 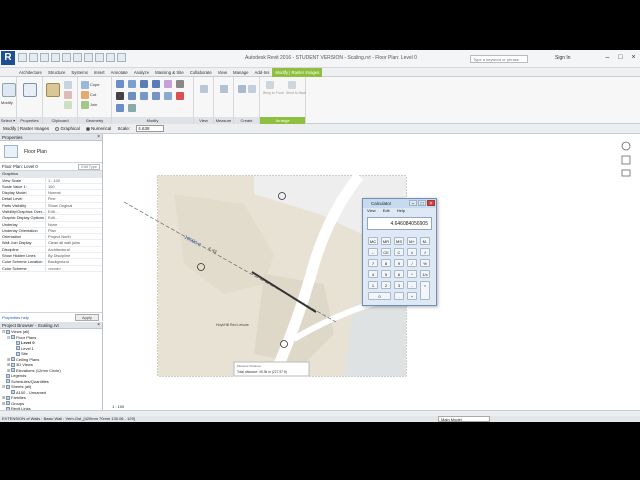 I want to click on create-assembly-icon, so click(x=242, y=89).